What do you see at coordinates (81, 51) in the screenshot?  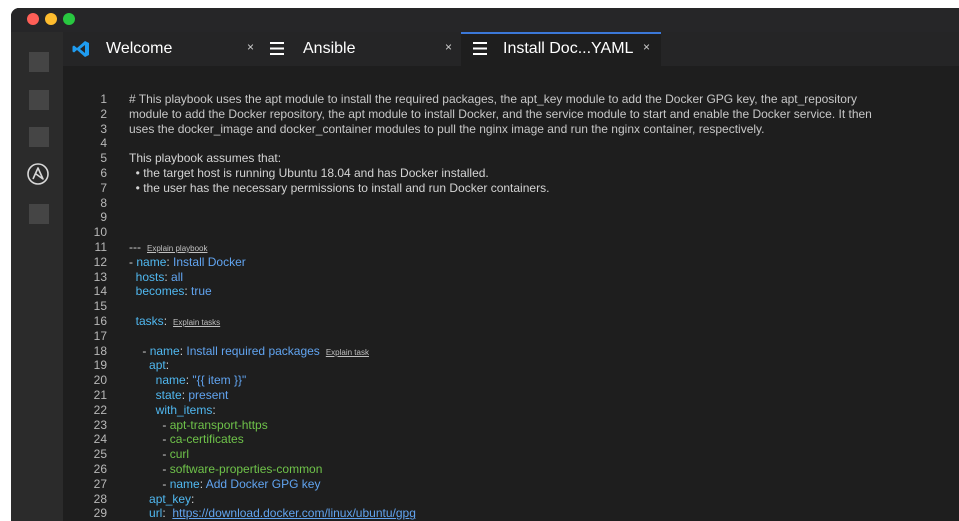 I see `vscode-logo-icon` at bounding box center [81, 51].